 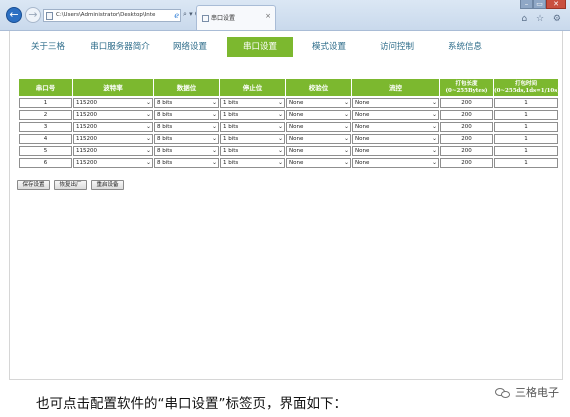 I want to click on factory-reset-button: 恢复出厂, so click(x=70, y=185).